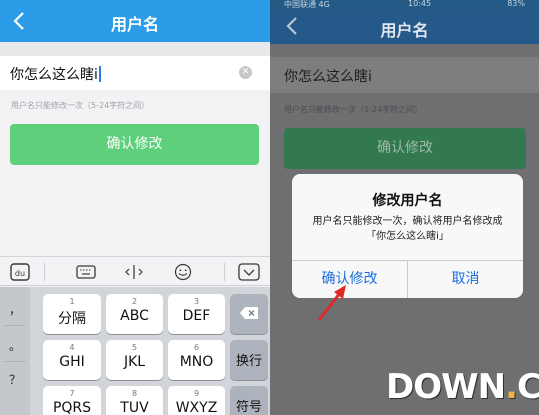 Image resolution: width=539 pixels, height=415 pixels. I want to click on emoji-icon, so click(183, 272).